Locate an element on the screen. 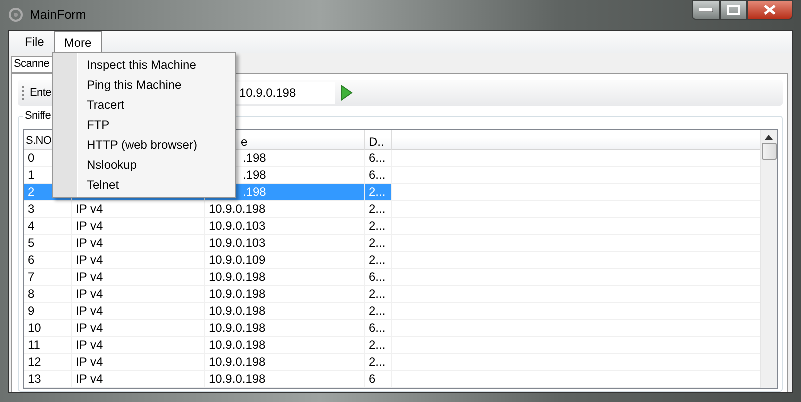 This screenshot has height=402, width=801. play-icon is located at coordinates (347, 93).